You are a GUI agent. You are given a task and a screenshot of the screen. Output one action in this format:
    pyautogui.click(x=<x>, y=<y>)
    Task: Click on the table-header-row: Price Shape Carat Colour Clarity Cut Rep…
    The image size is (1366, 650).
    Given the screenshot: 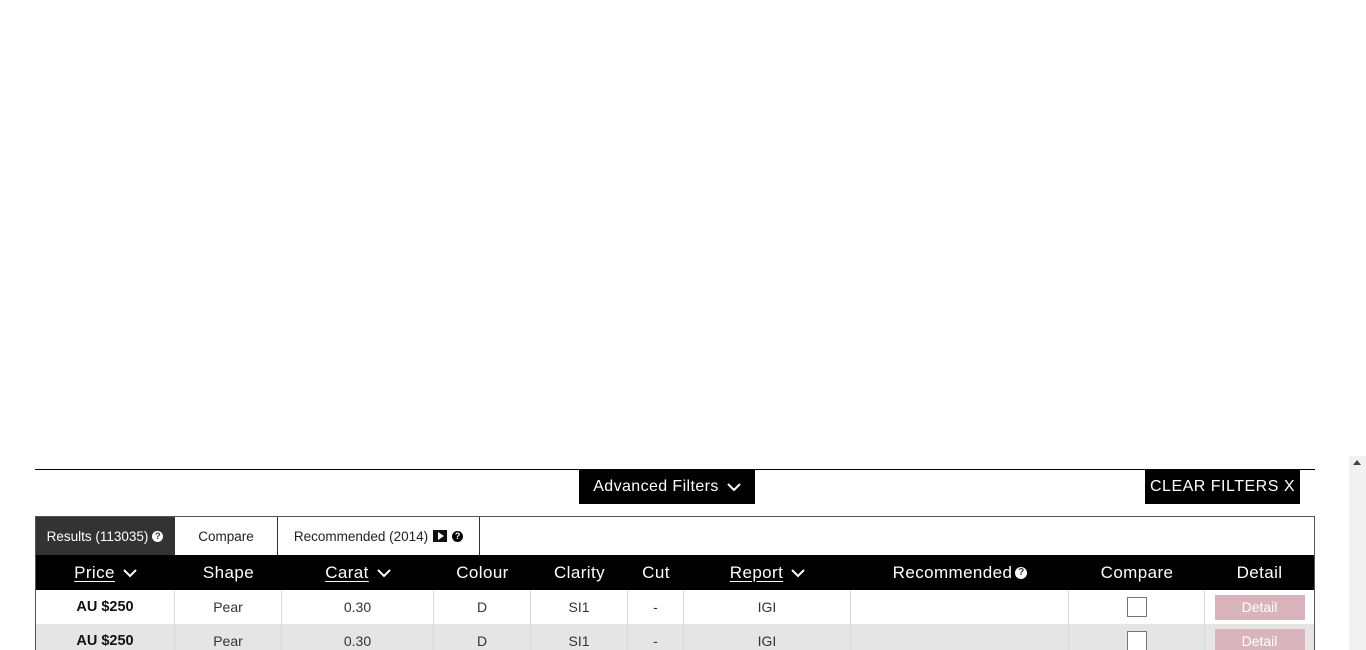 What is the action you would take?
    pyautogui.click(x=675, y=572)
    